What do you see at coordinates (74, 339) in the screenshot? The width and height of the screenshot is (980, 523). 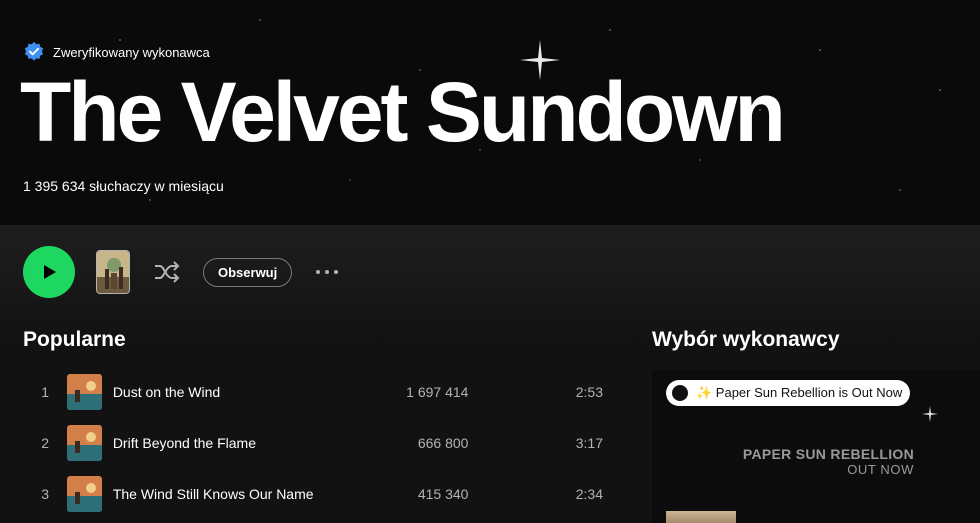 I see `popular-section-title: Popularne` at bounding box center [74, 339].